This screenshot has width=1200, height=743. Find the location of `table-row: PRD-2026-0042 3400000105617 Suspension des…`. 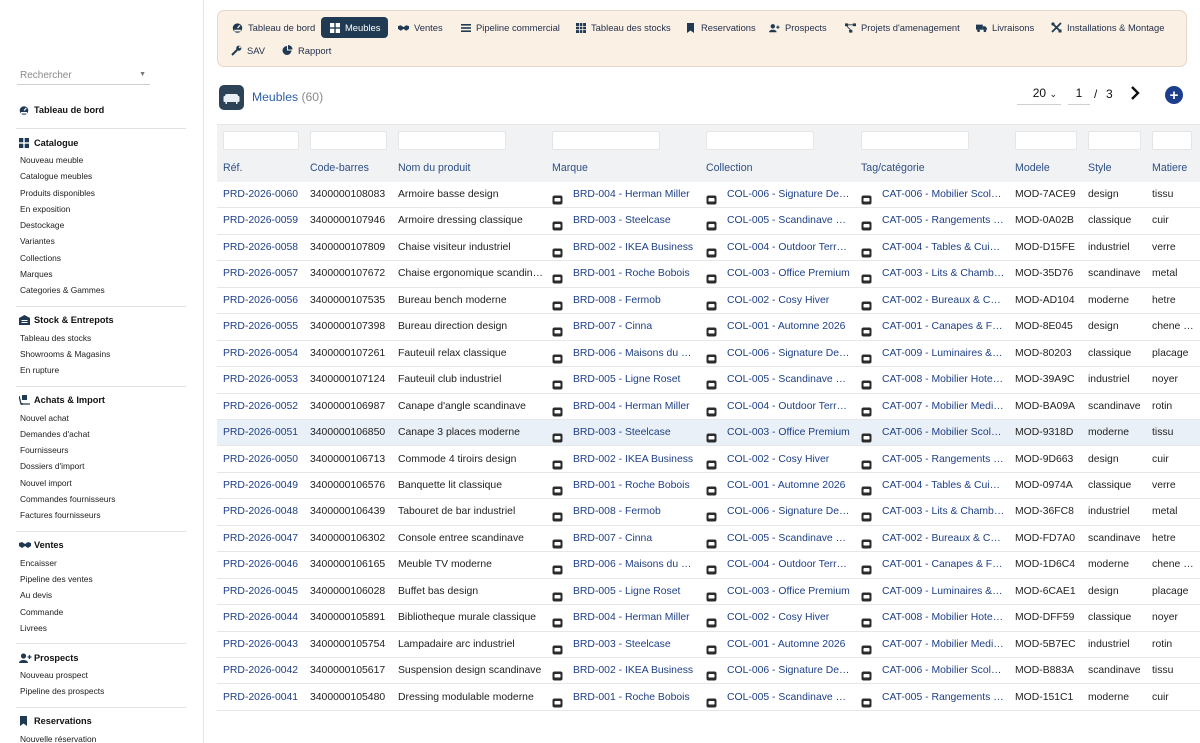

table-row: PRD-2026-0042 3400000105617 Suspension des… is located at coordinates (708, 671).